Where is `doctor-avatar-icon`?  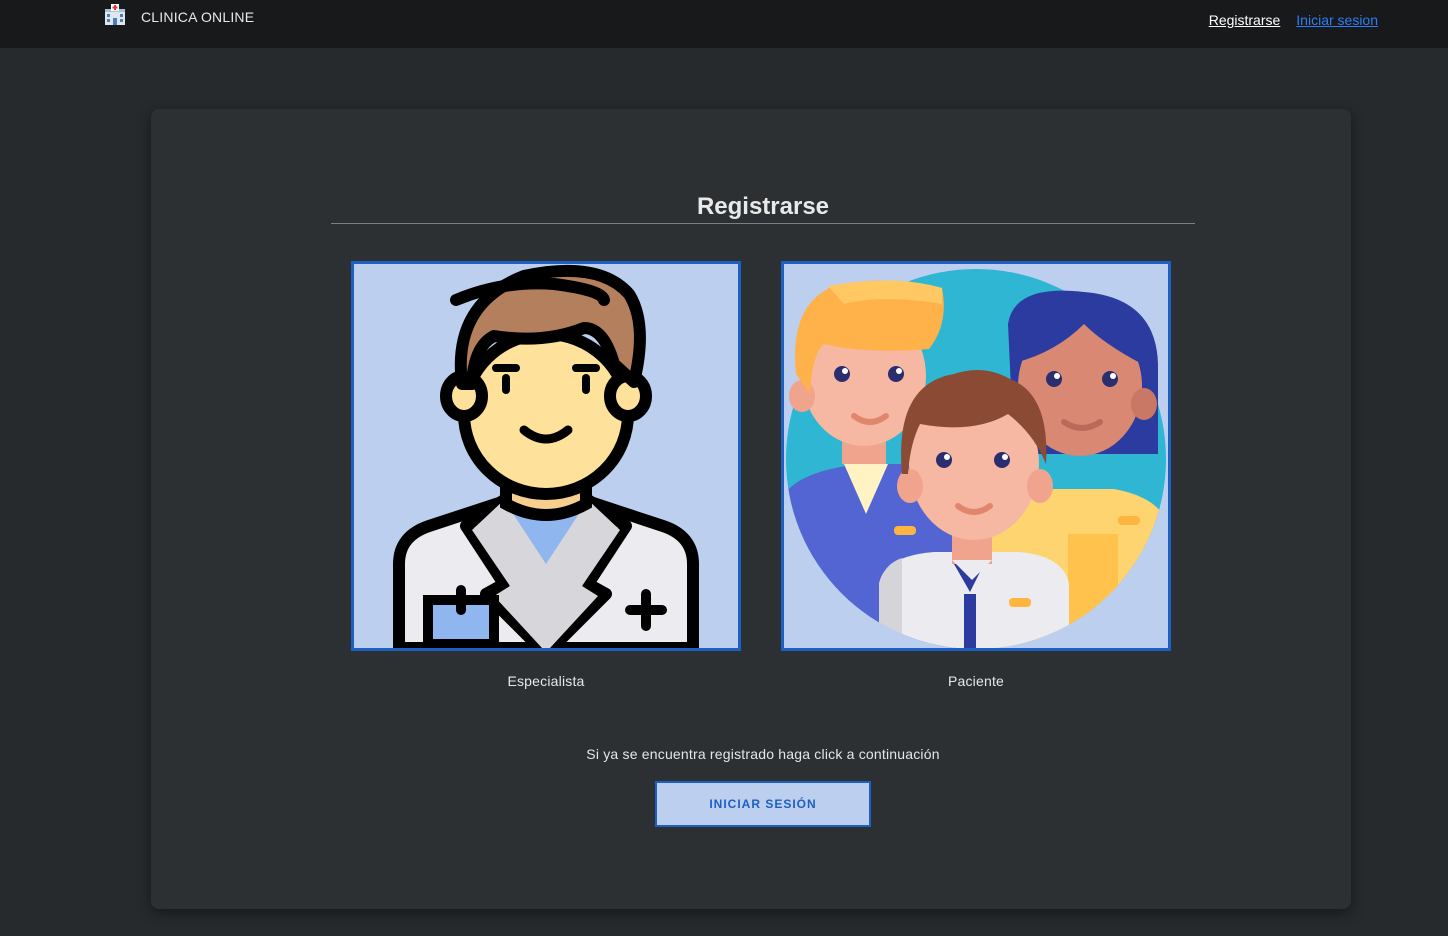
doctor-avatar-icon is located at coordinates (546, 456).